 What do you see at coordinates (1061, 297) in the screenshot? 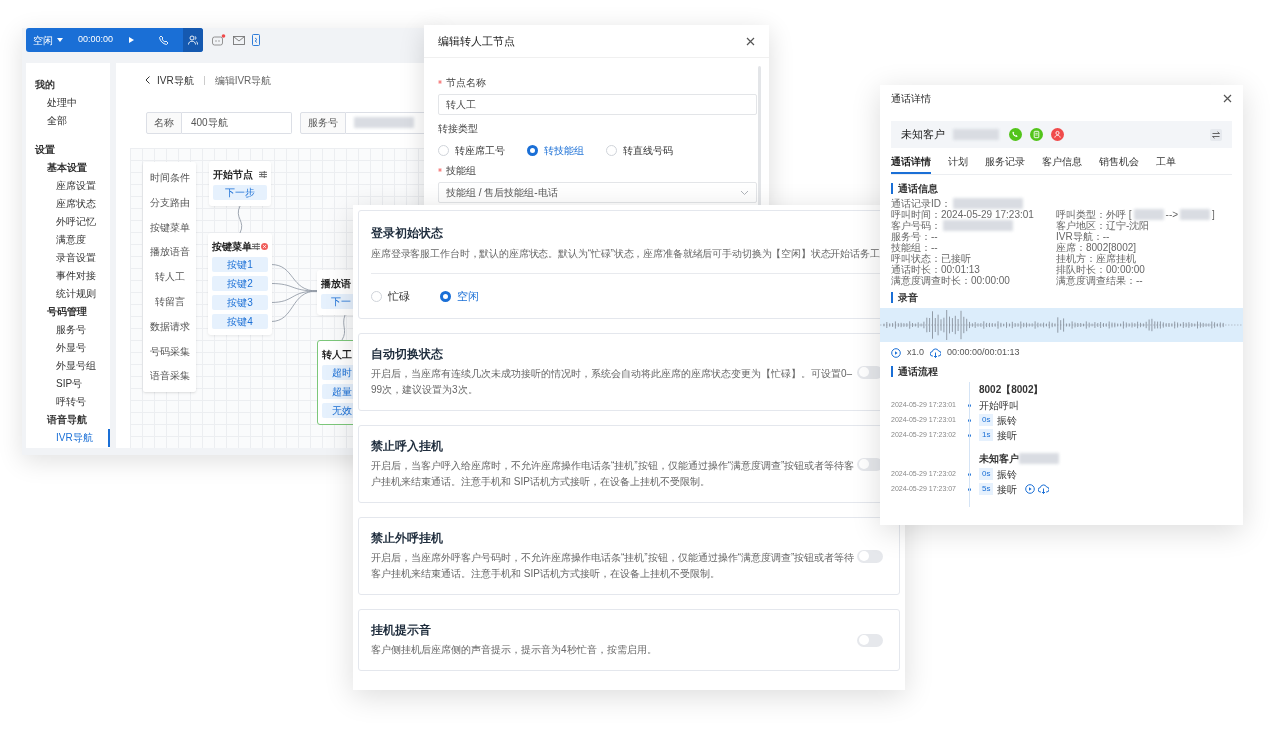
I see `section-title: 录音` at bounding box center [1061, 297].